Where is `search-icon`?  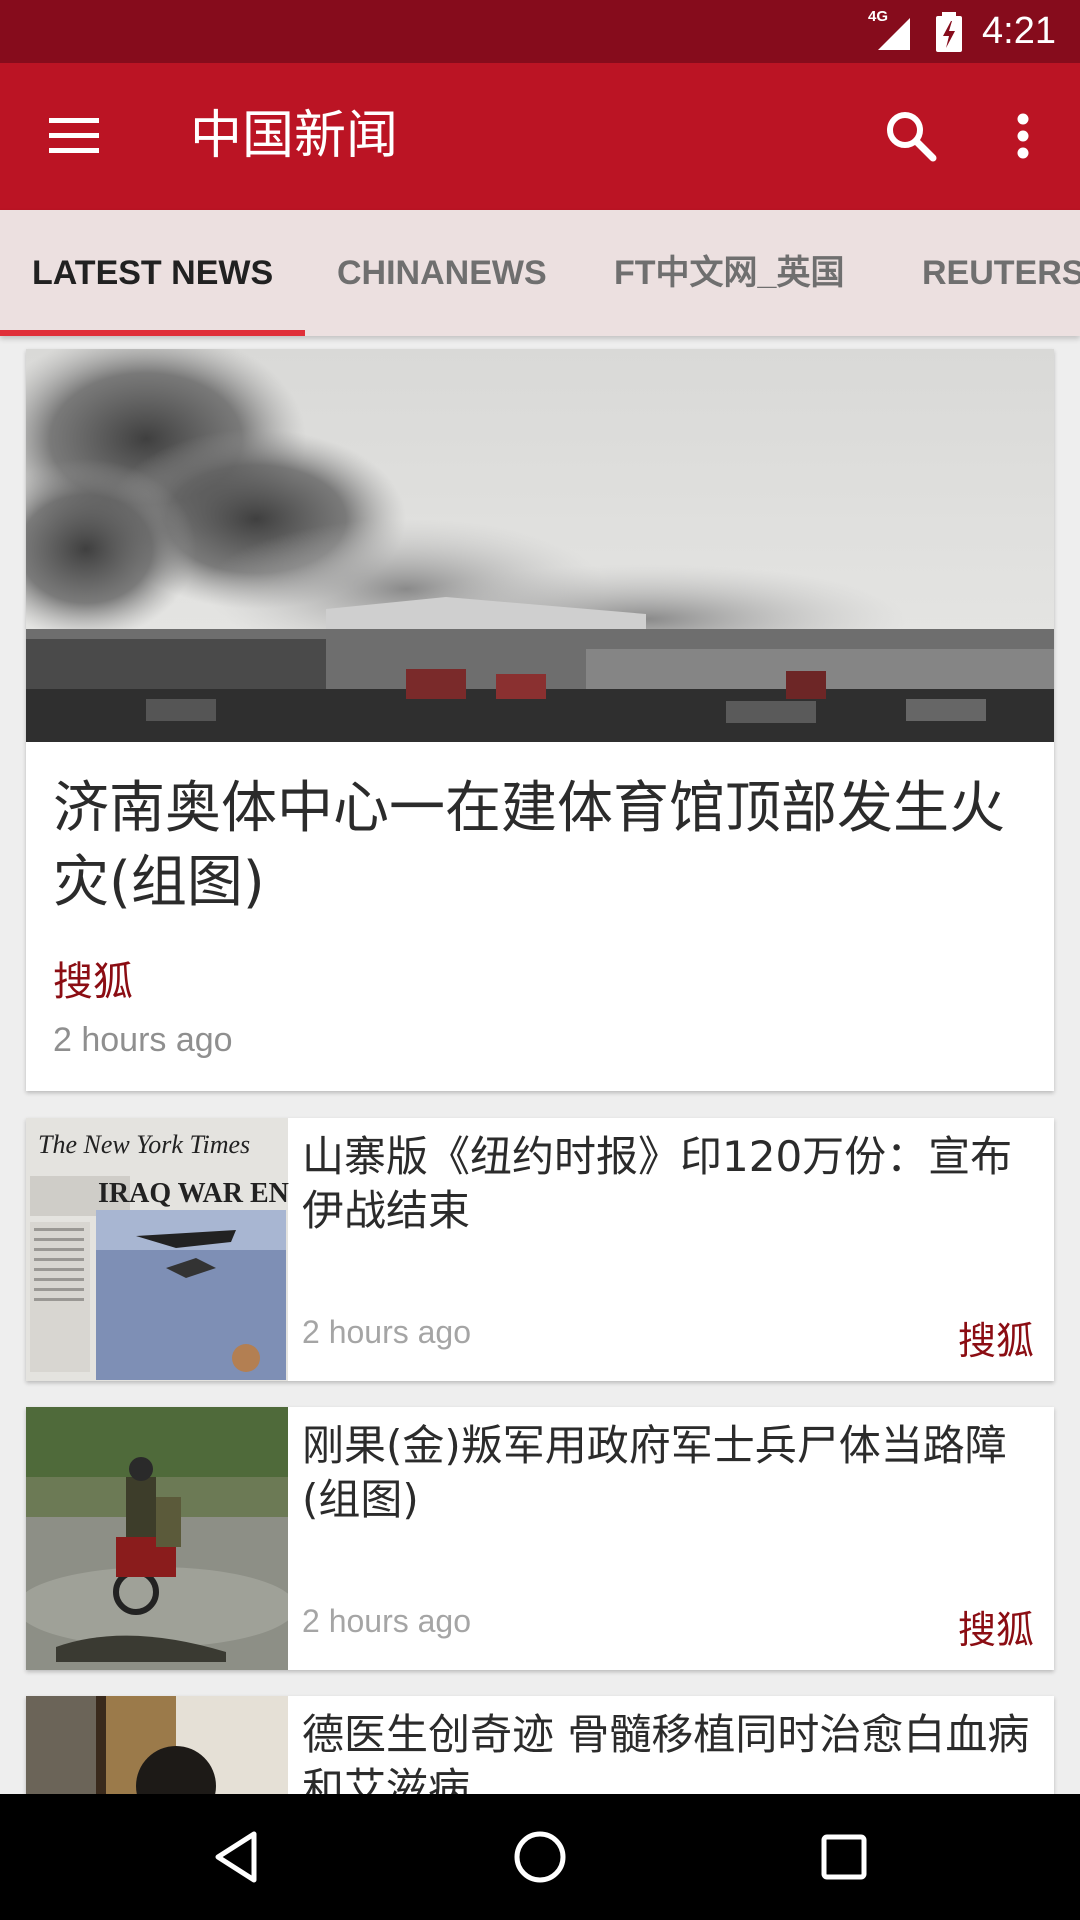
search-icon is located at coordinates (912, 137).